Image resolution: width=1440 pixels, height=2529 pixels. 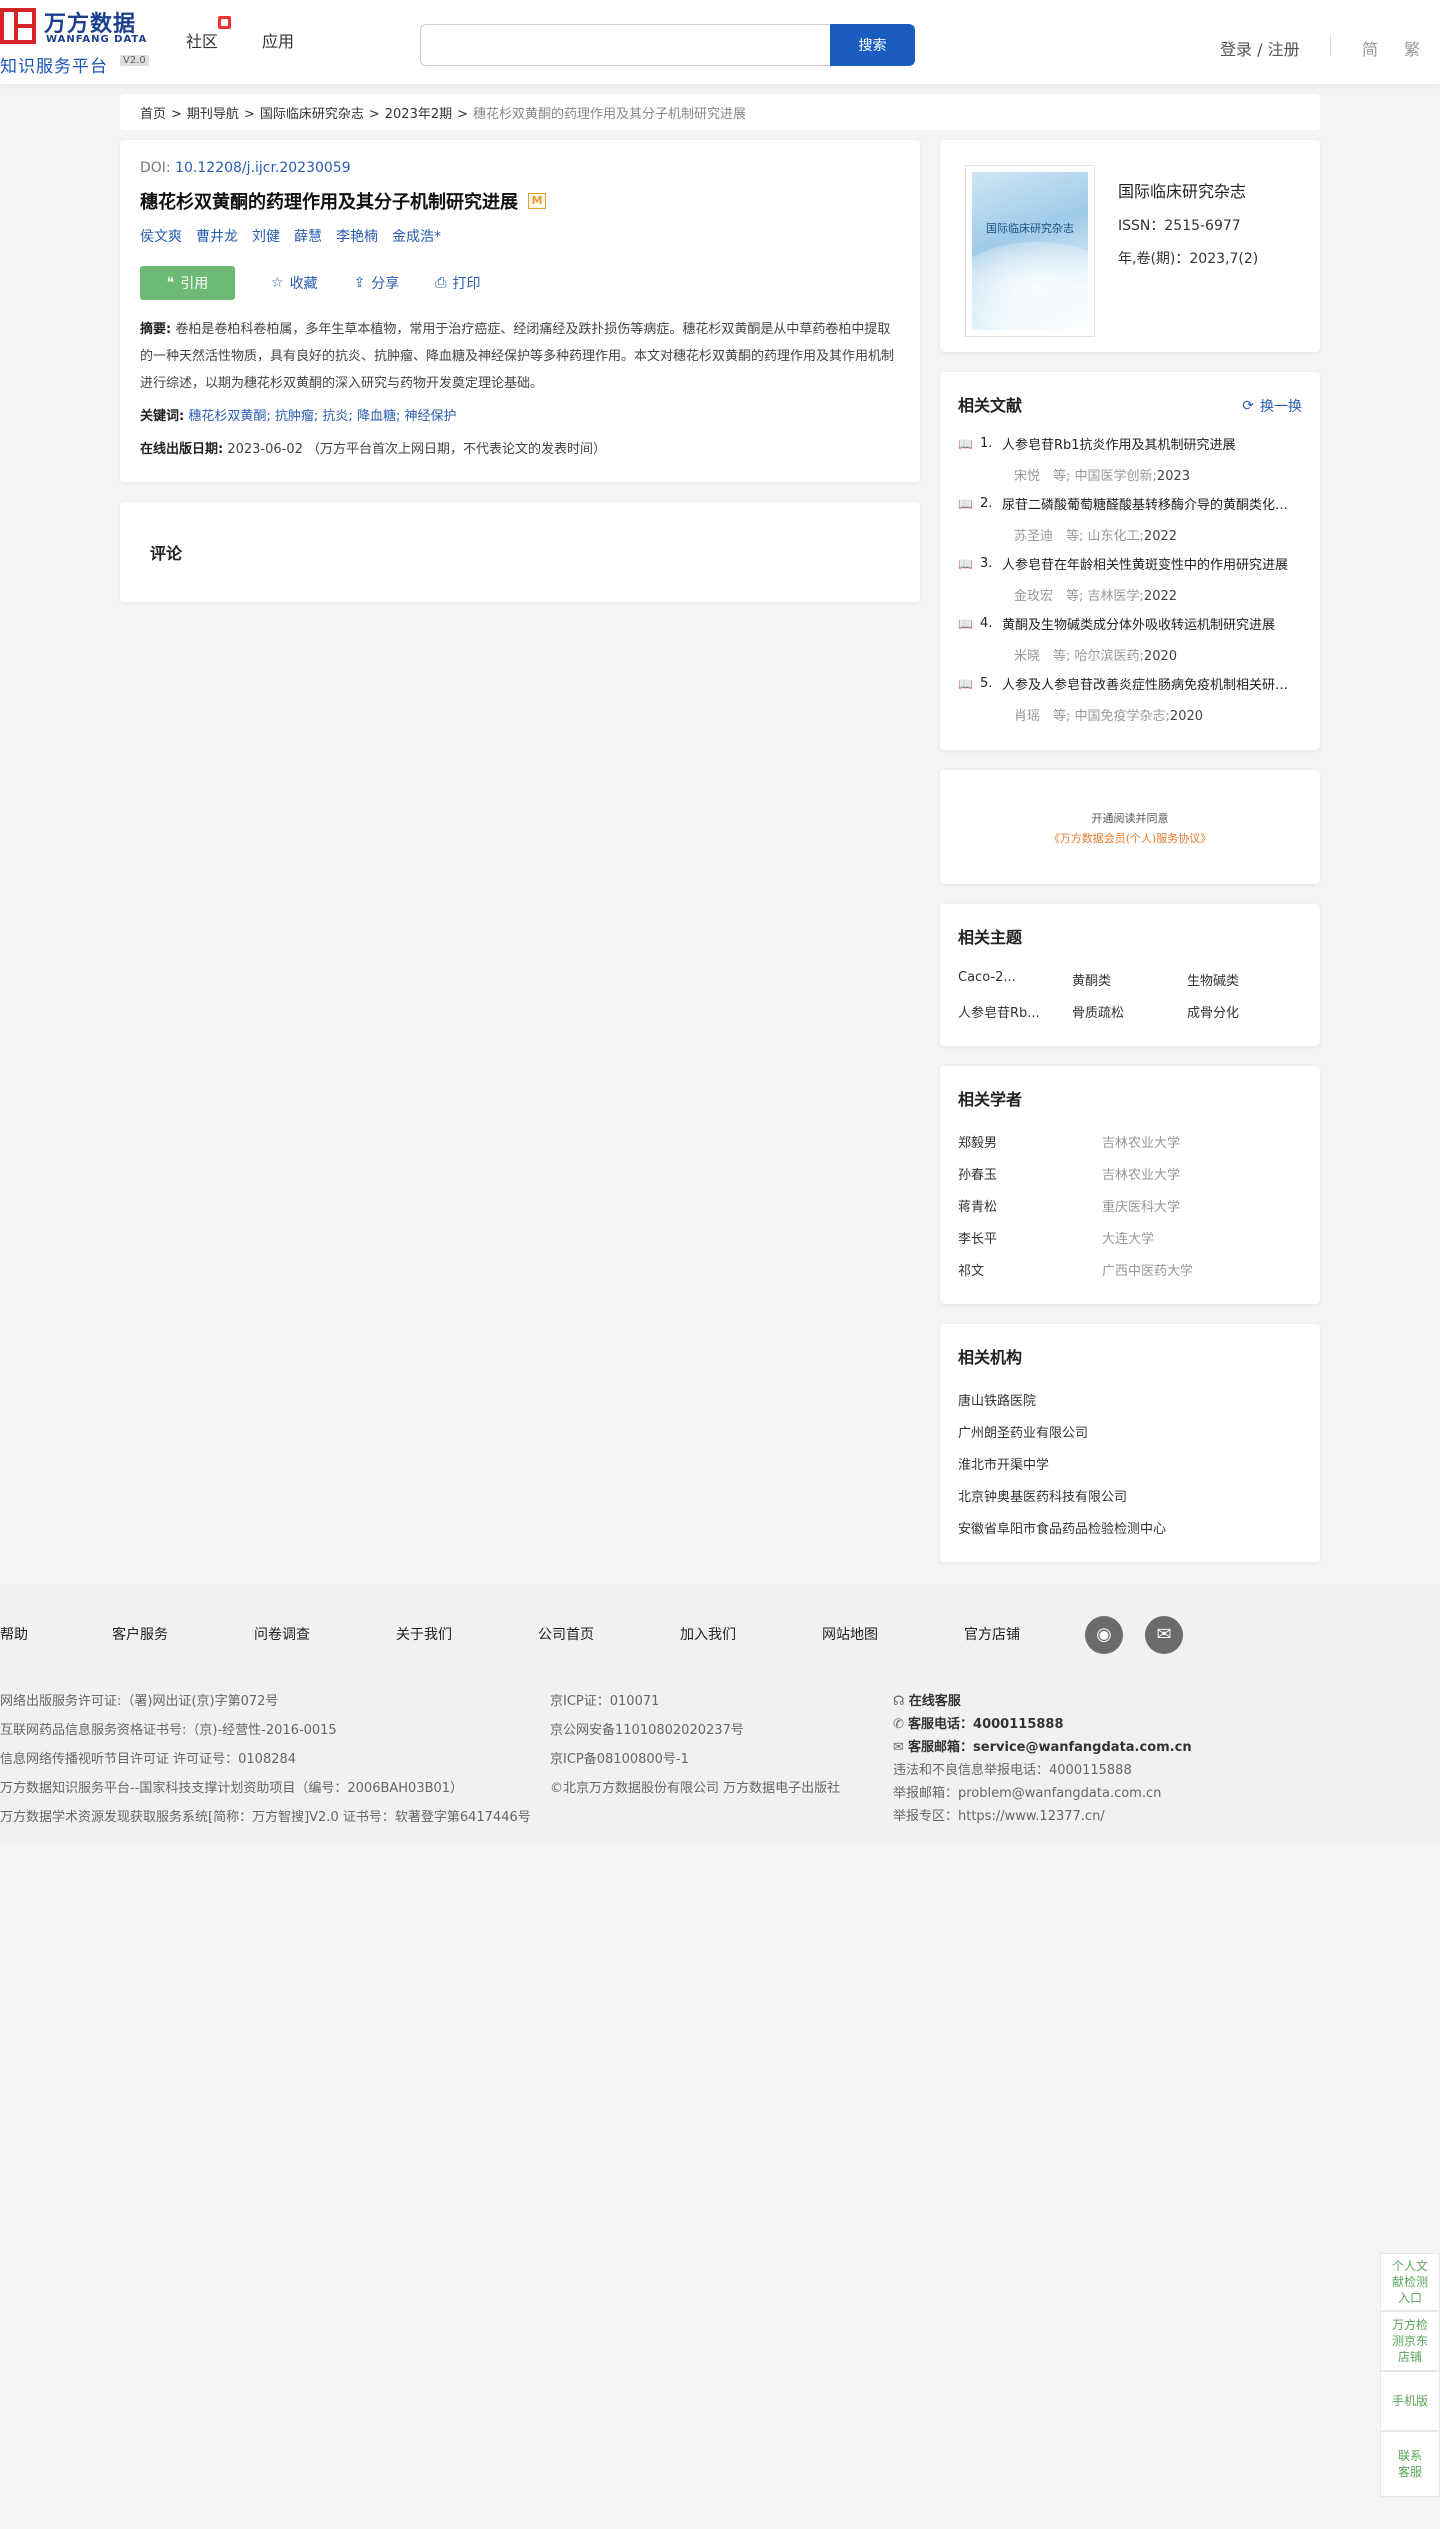 I want to click on related-title-link: 尿苷二磷酸葡萄糖醛酸基转移酶介导的黄酮类化合物代谢研究进展, so click(x=1147, y=503).